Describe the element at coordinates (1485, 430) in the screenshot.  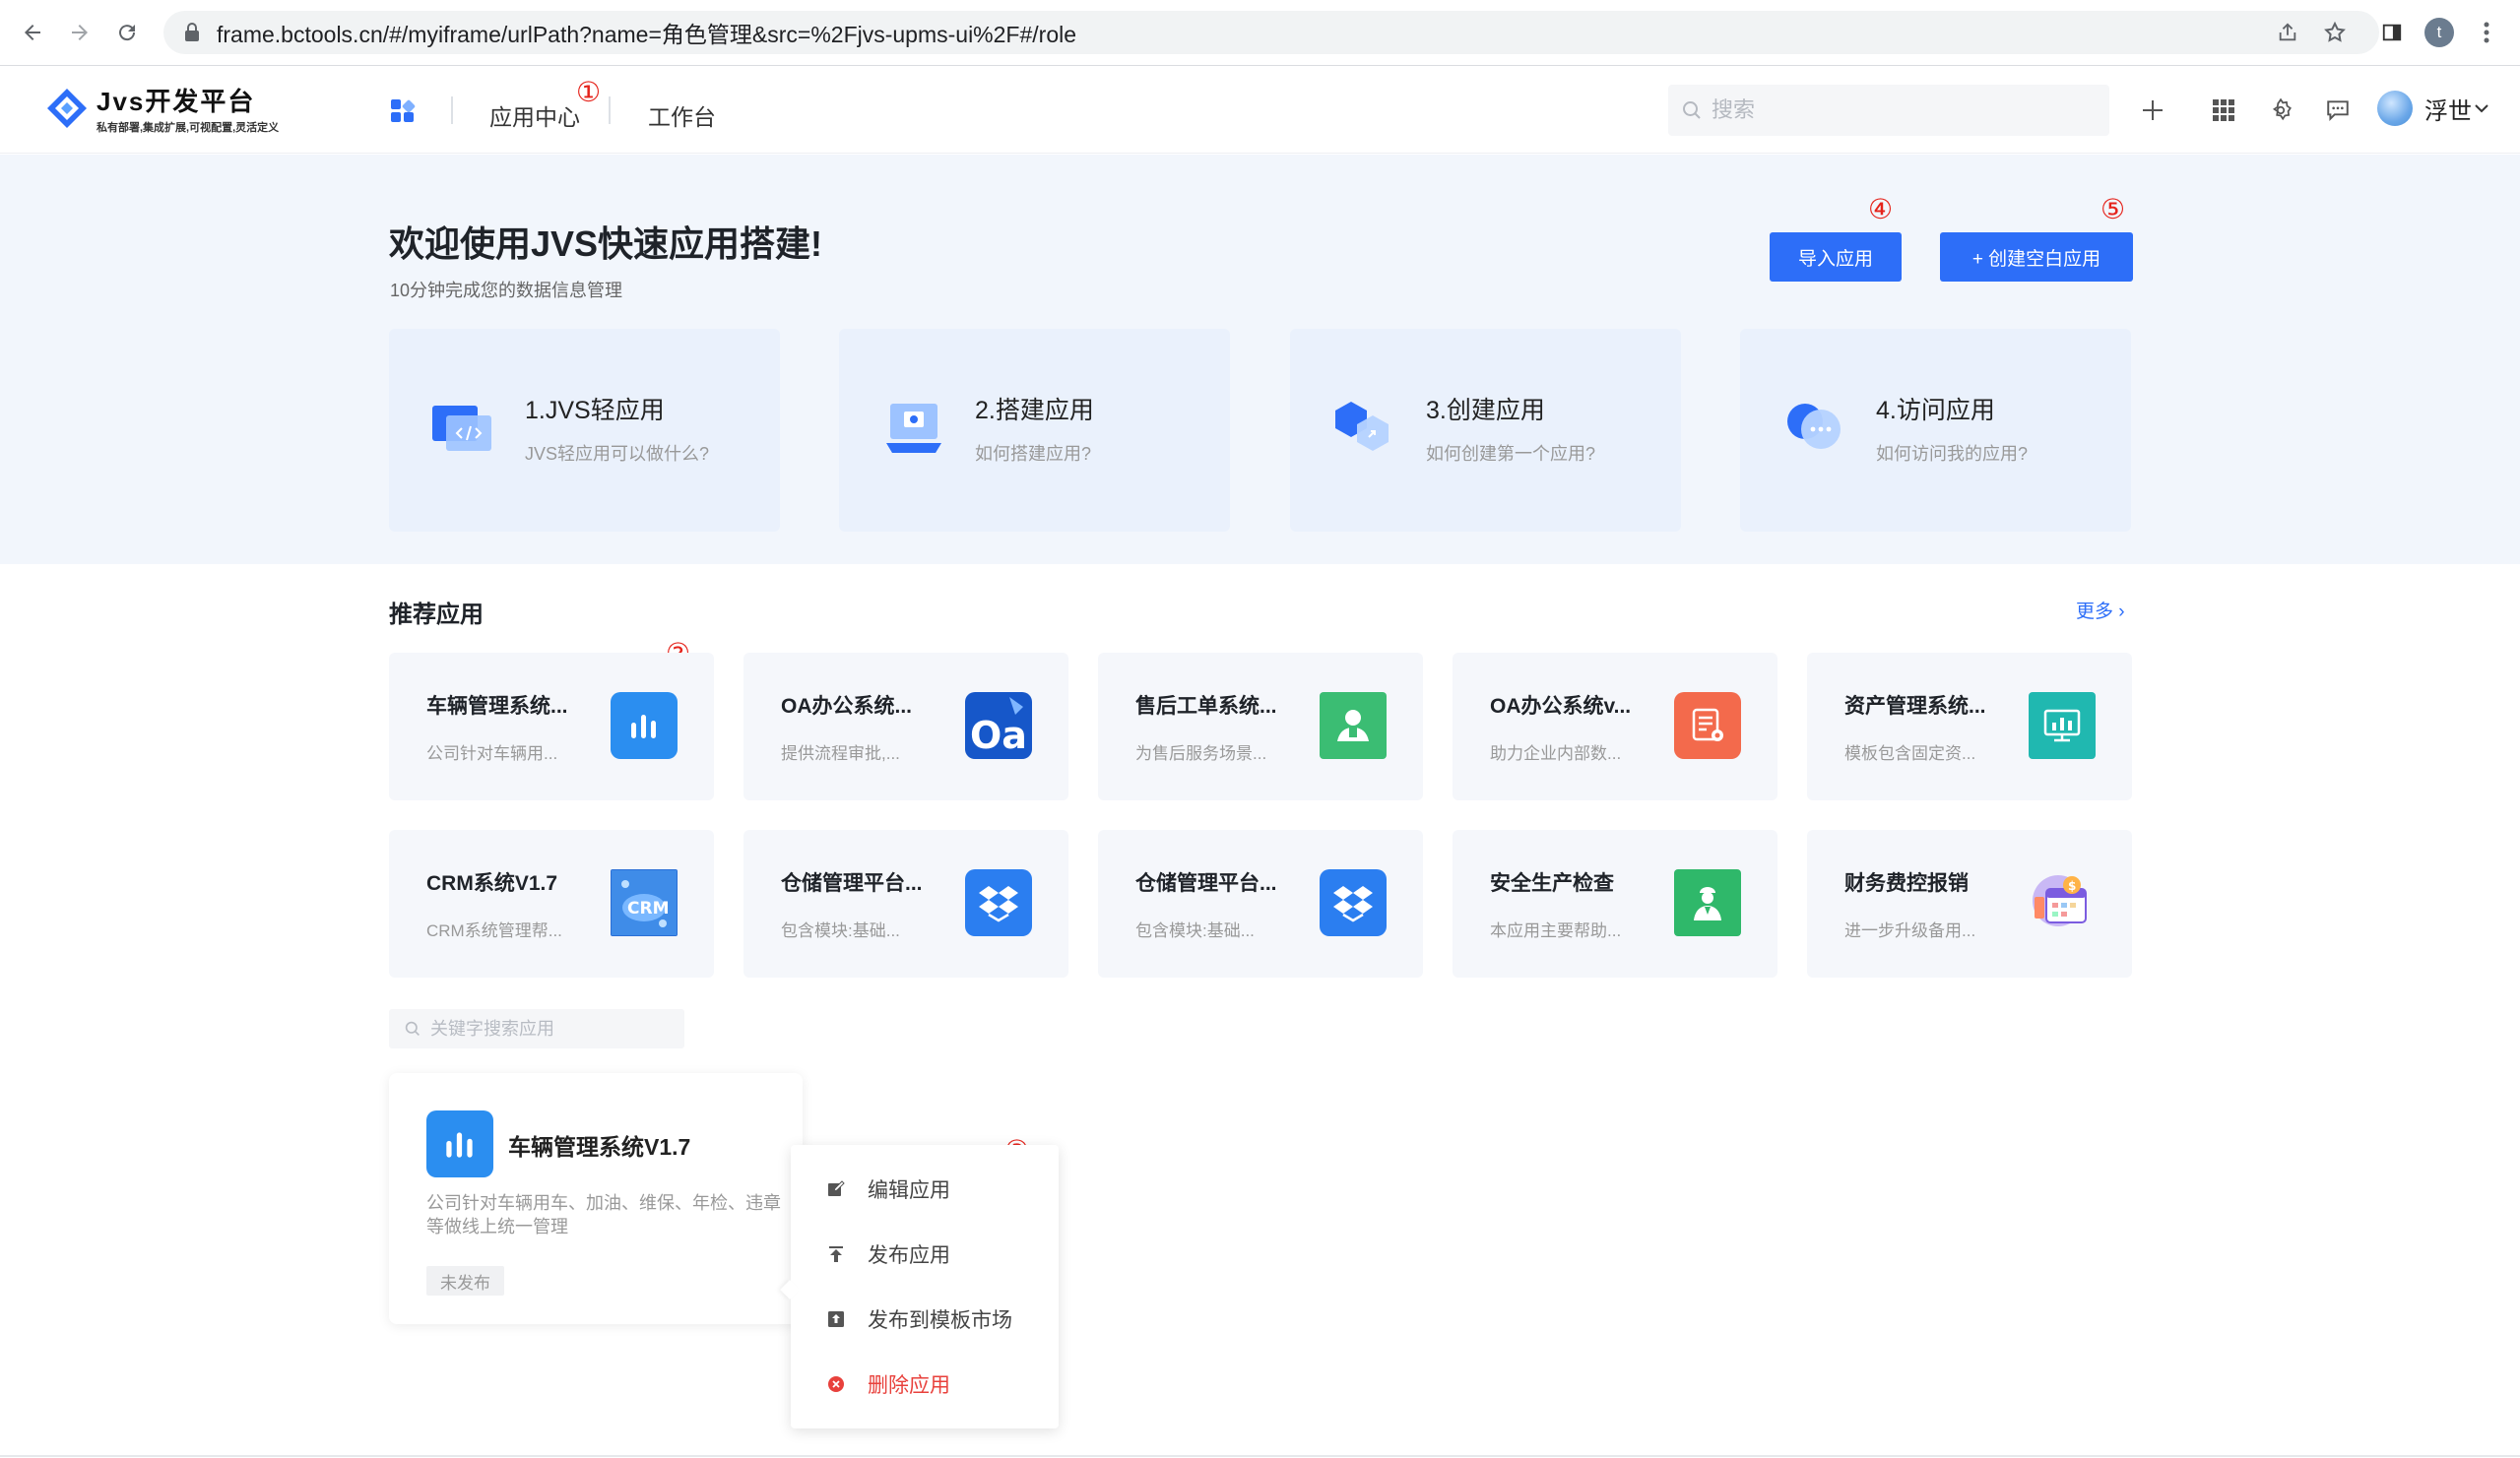
I see `guide-card-create-app: 3.创建应用 如何创建第一个应用?` at that location.